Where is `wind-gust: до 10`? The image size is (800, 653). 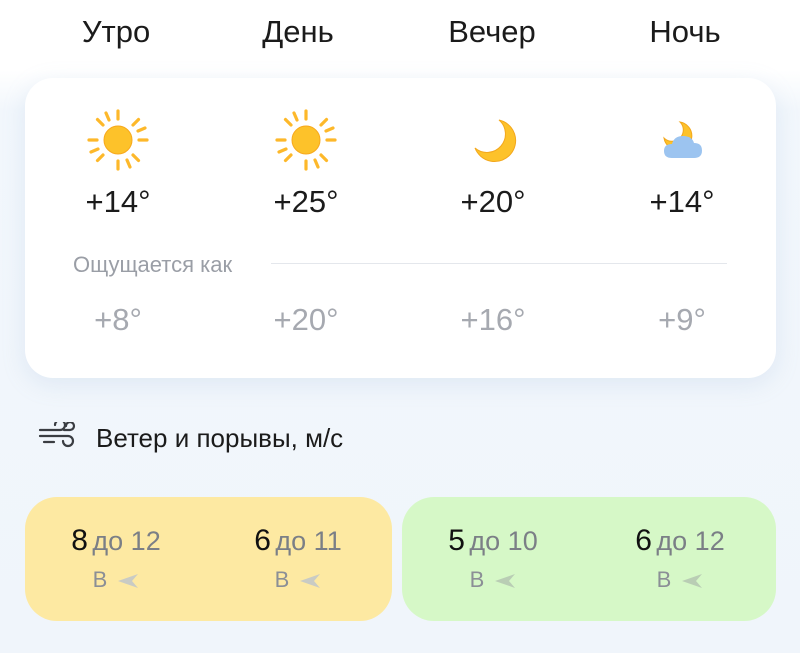 wind-gust: до 10 is located at coordinates (503, 541).